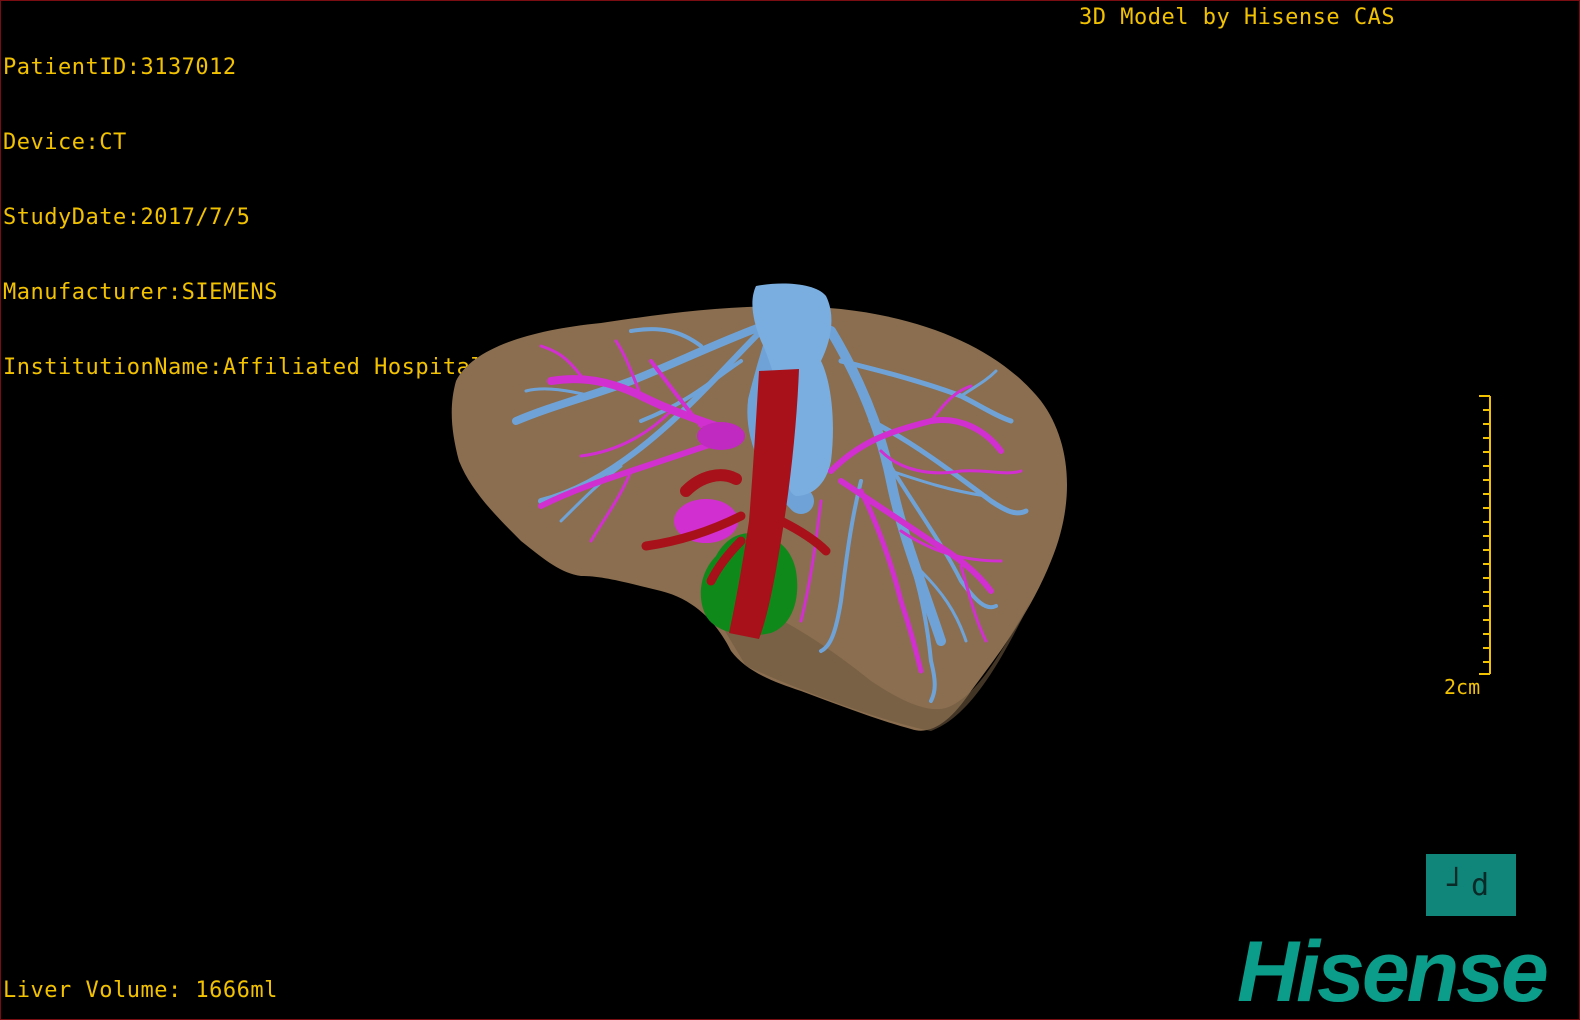  Describe the element at coordinates (1393, 972) in the screenshot. I see `hisense-logo: Hisense` at that location.